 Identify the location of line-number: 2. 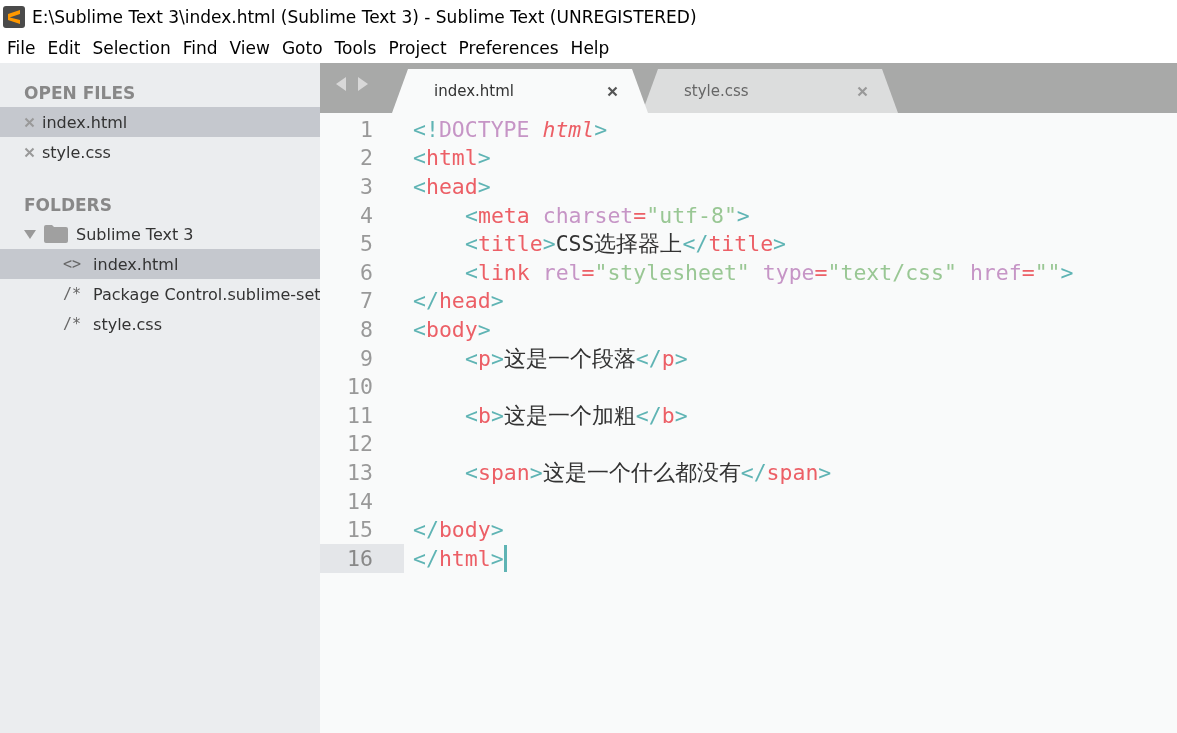
(366, 158).